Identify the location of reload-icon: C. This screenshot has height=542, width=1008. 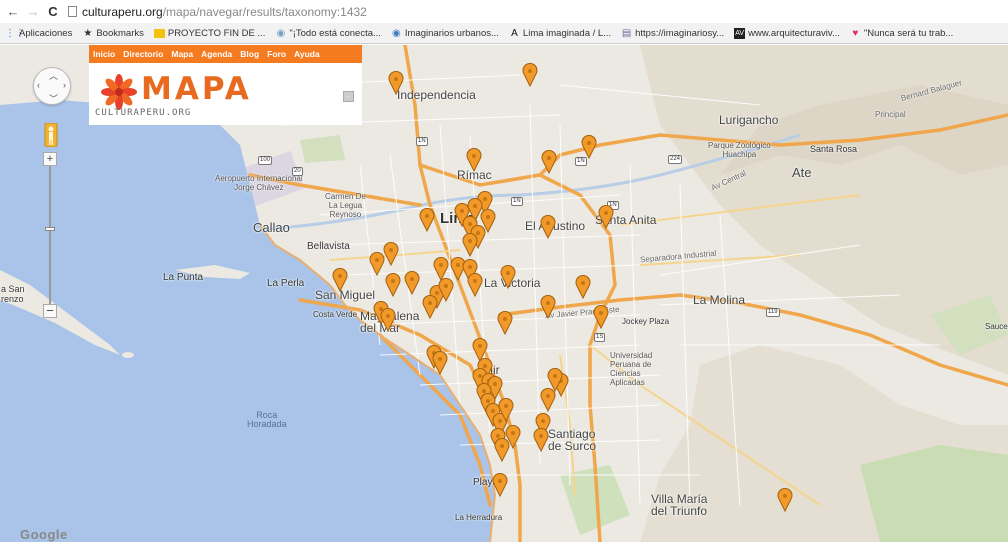
(53, 11).